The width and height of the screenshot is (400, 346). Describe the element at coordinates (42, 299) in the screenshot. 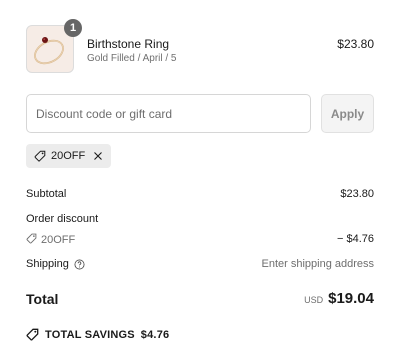

I see `total-label: Total` at that location.